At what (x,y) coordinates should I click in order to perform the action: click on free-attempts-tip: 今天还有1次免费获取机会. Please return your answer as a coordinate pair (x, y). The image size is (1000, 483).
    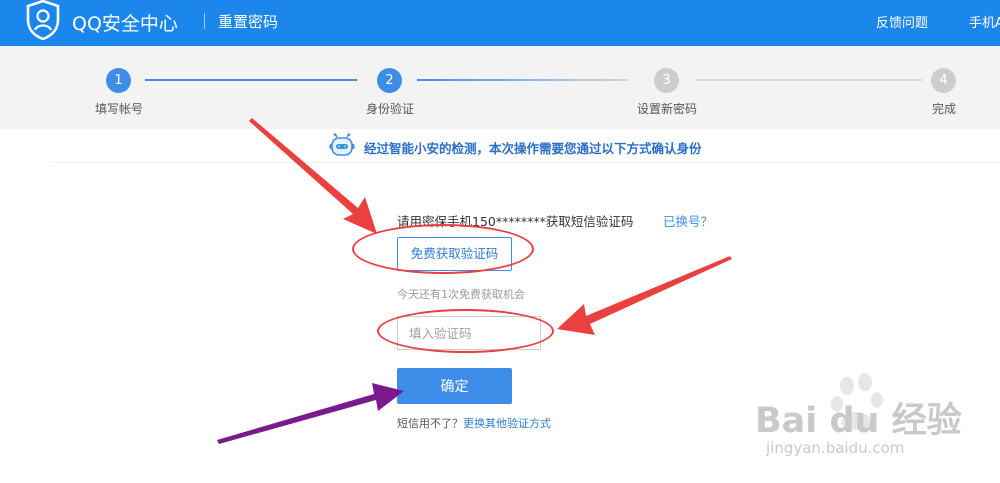
    Looking at the image, I should click on (461, 294).